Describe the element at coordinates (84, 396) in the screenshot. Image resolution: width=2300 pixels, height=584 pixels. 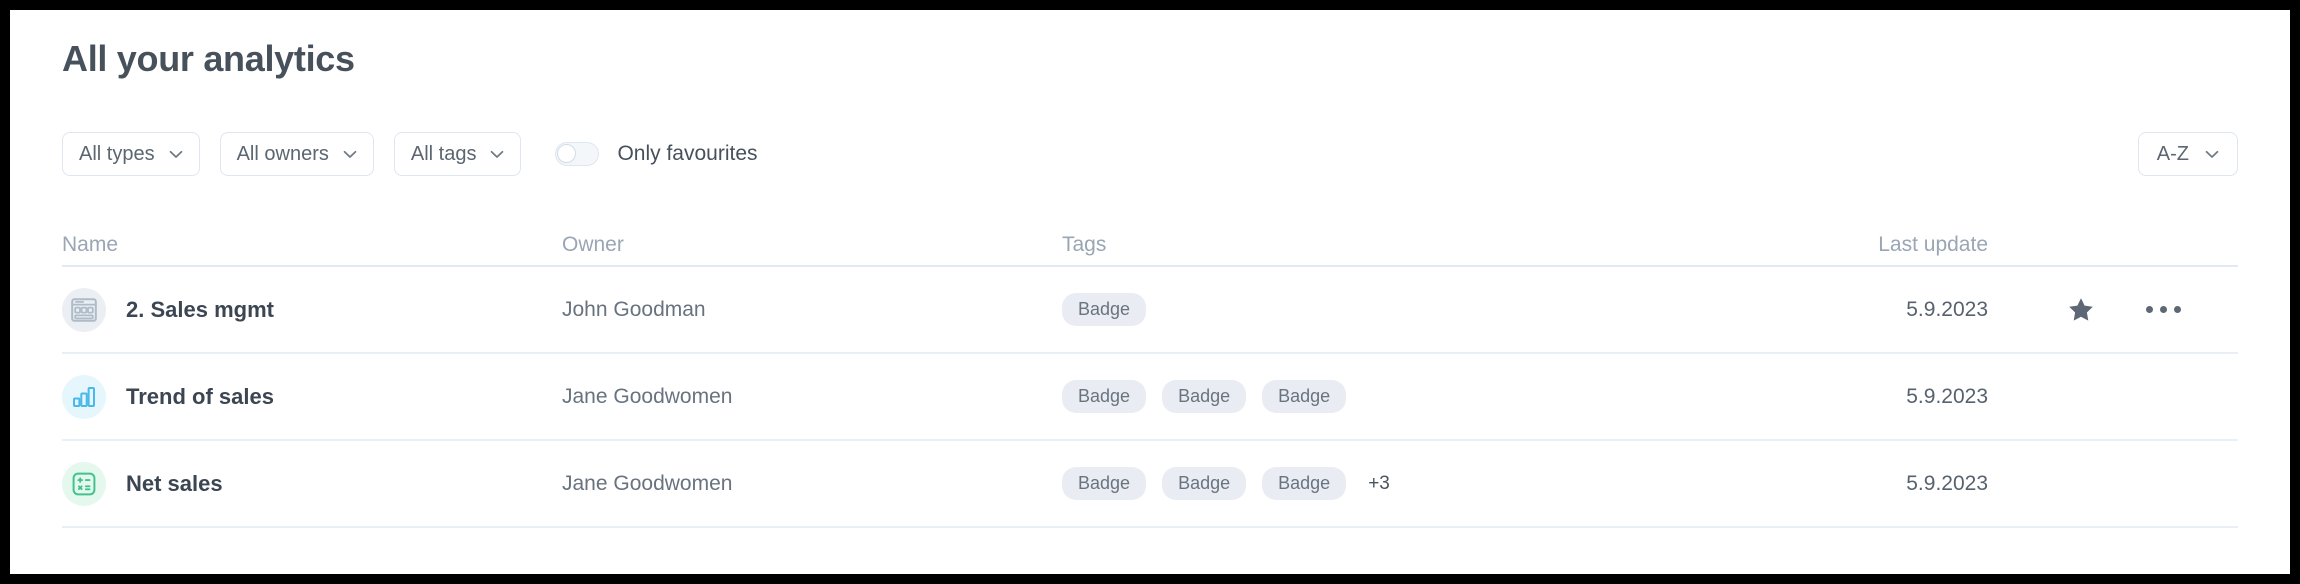
I see `bar-chart-icon` at that location.